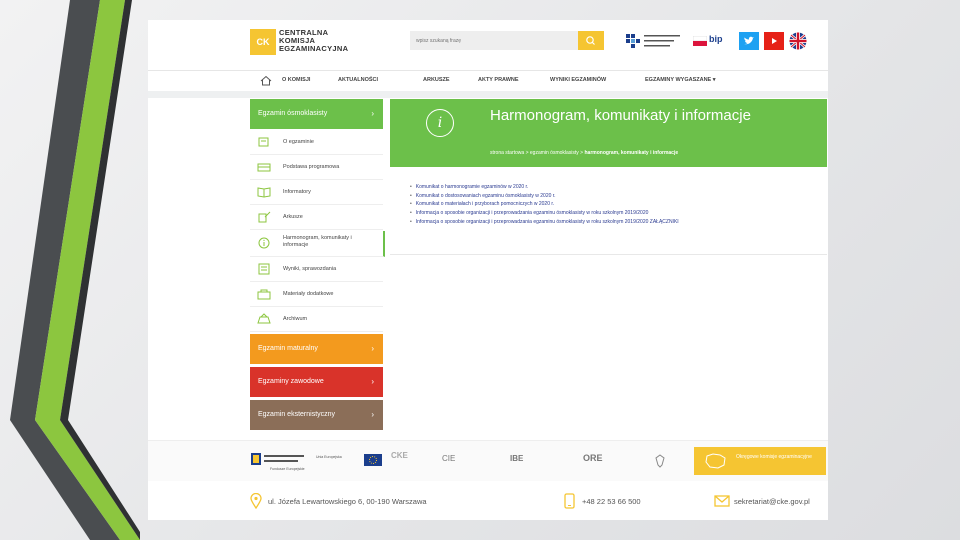  Describe the element at coordinates (264, 243) in the screenshot. I see `info-icon` at that location.